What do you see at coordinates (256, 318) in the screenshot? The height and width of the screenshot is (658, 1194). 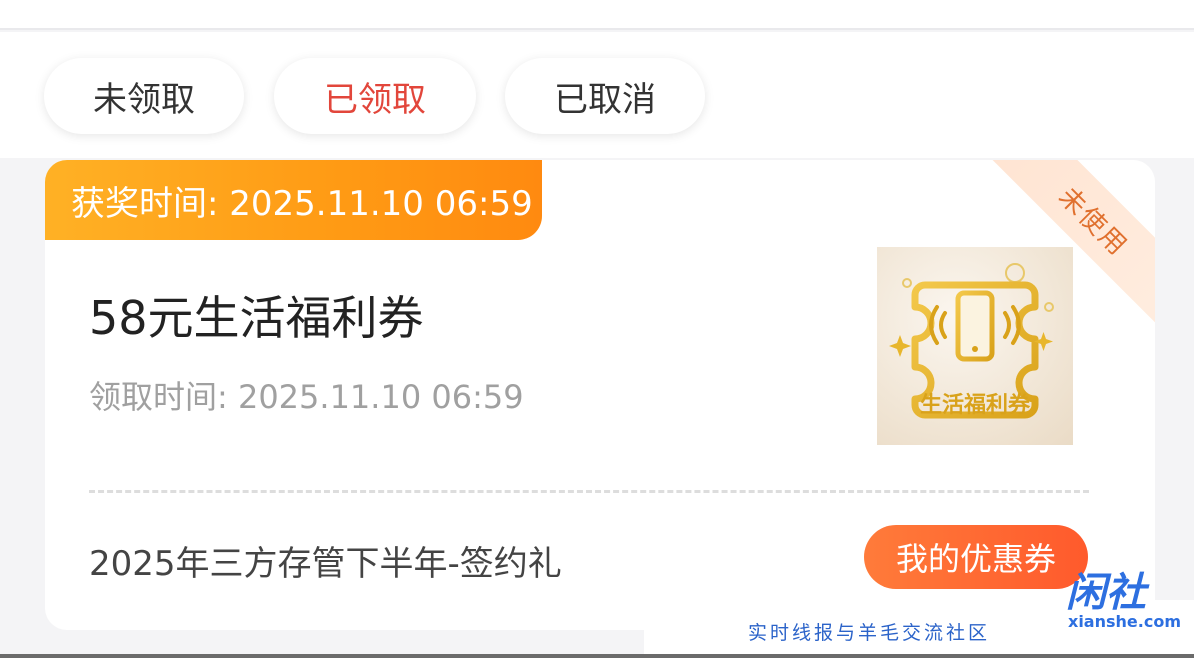 I see `coupon-title: 58元生活福利券` at bounding box center [256, 318].